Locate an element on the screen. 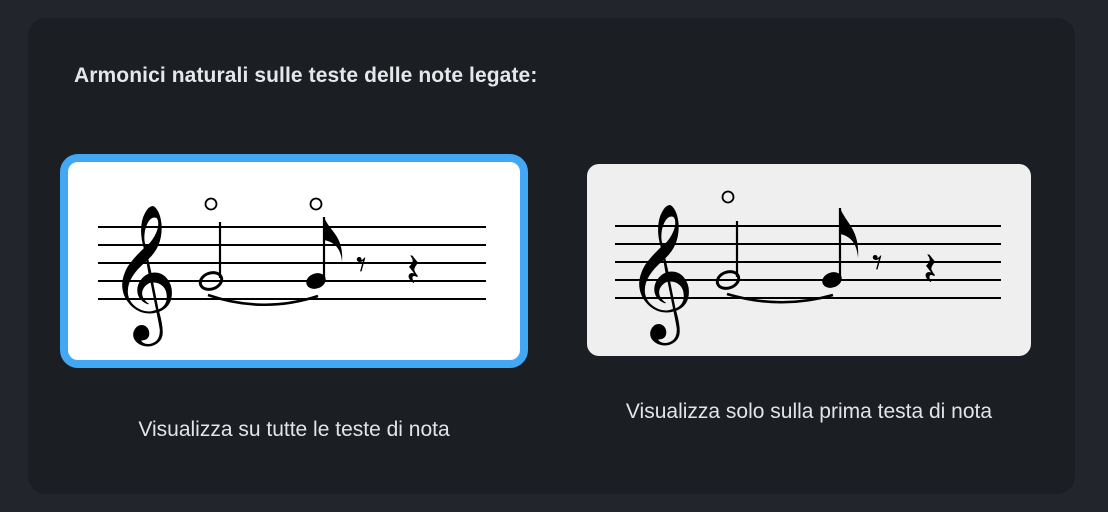 This screenshot has width=1108, height=512. notation-preview-first: 𝄞 𝄾 𝄽 is located at coordinates (808, 267).